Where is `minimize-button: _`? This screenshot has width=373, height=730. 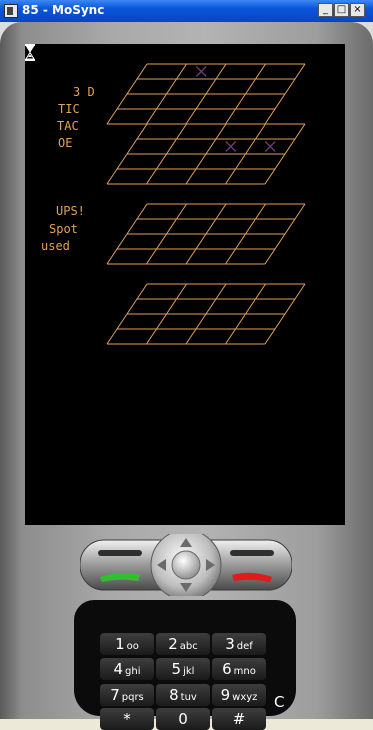 minimize-button: _ is located at coordinates (325, 10).